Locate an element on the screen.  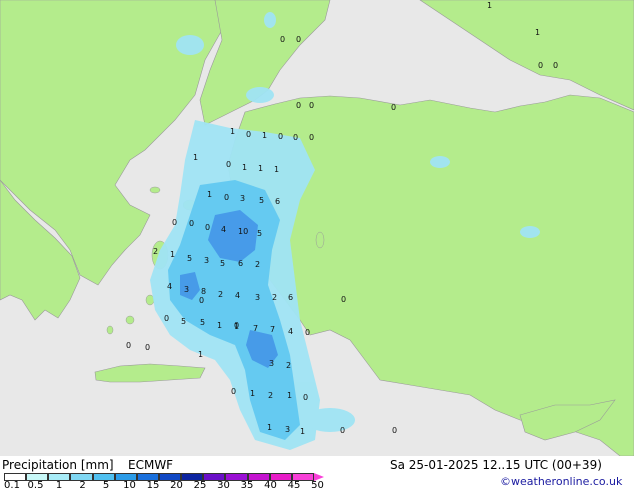
legend-tick-label: 2 is located at coordinates (82, 485).